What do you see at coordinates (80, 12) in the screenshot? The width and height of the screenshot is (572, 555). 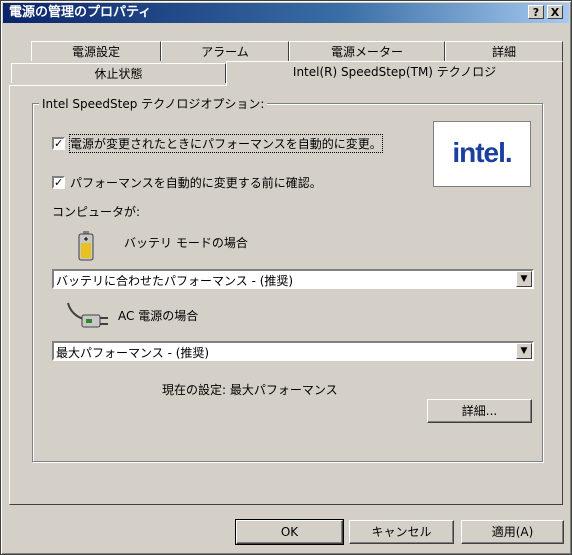 I see `window-title: 電源の管理のプロパティ` at bounding box center [80, 12].